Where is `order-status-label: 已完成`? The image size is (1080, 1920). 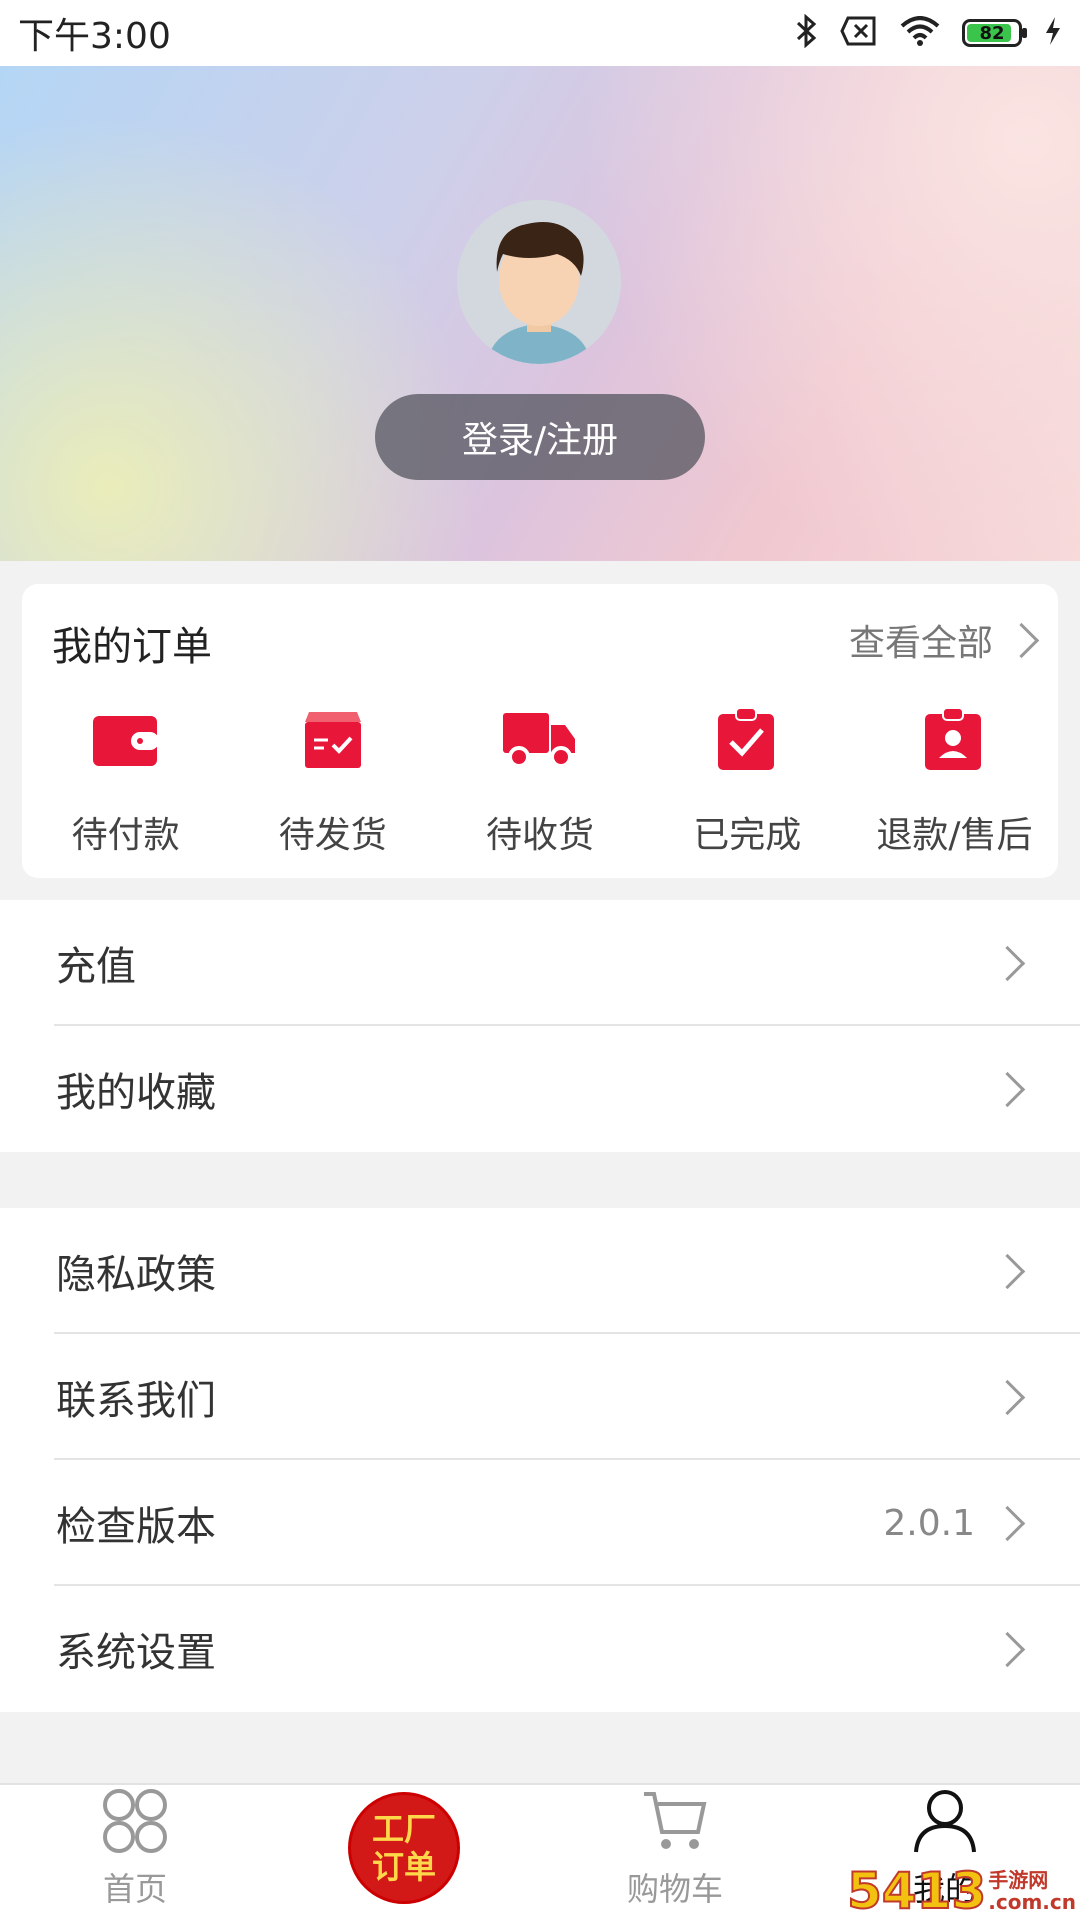 order-status-label: 已完成 is located at coordinates (747, 835).